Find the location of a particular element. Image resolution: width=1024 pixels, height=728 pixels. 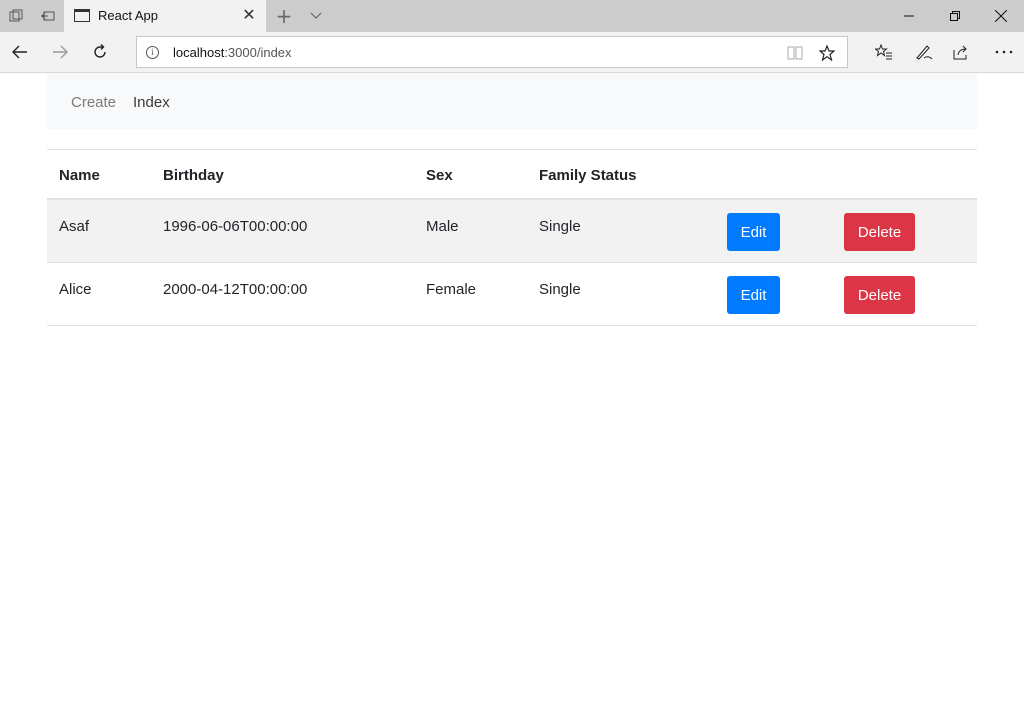

cell-name: Asaf is located at coordinates (74, 226).